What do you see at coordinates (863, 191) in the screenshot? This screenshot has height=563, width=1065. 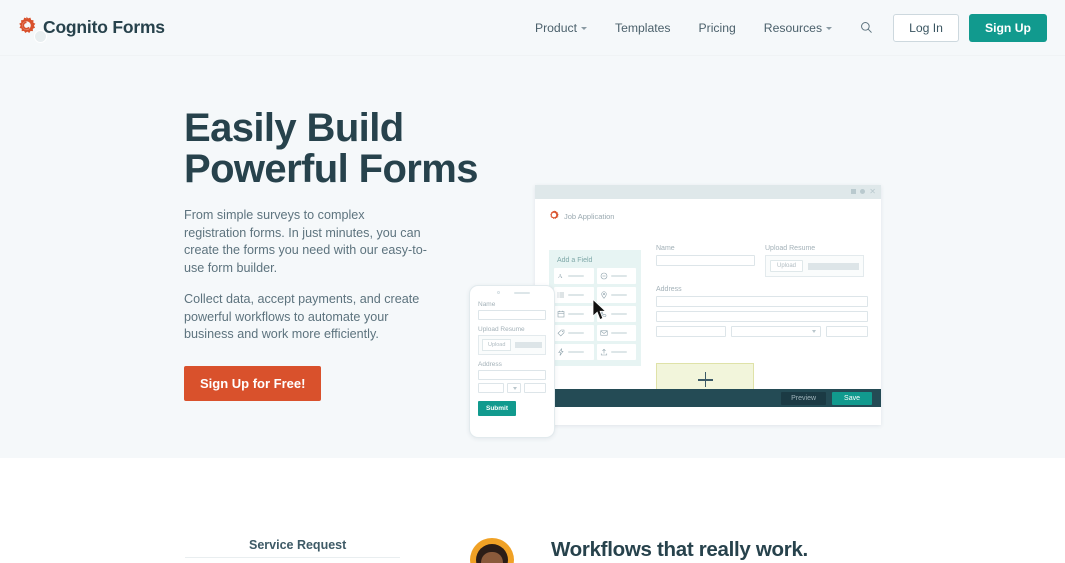 I see `maximize-circle-icon` at bounding box center [863, 191].